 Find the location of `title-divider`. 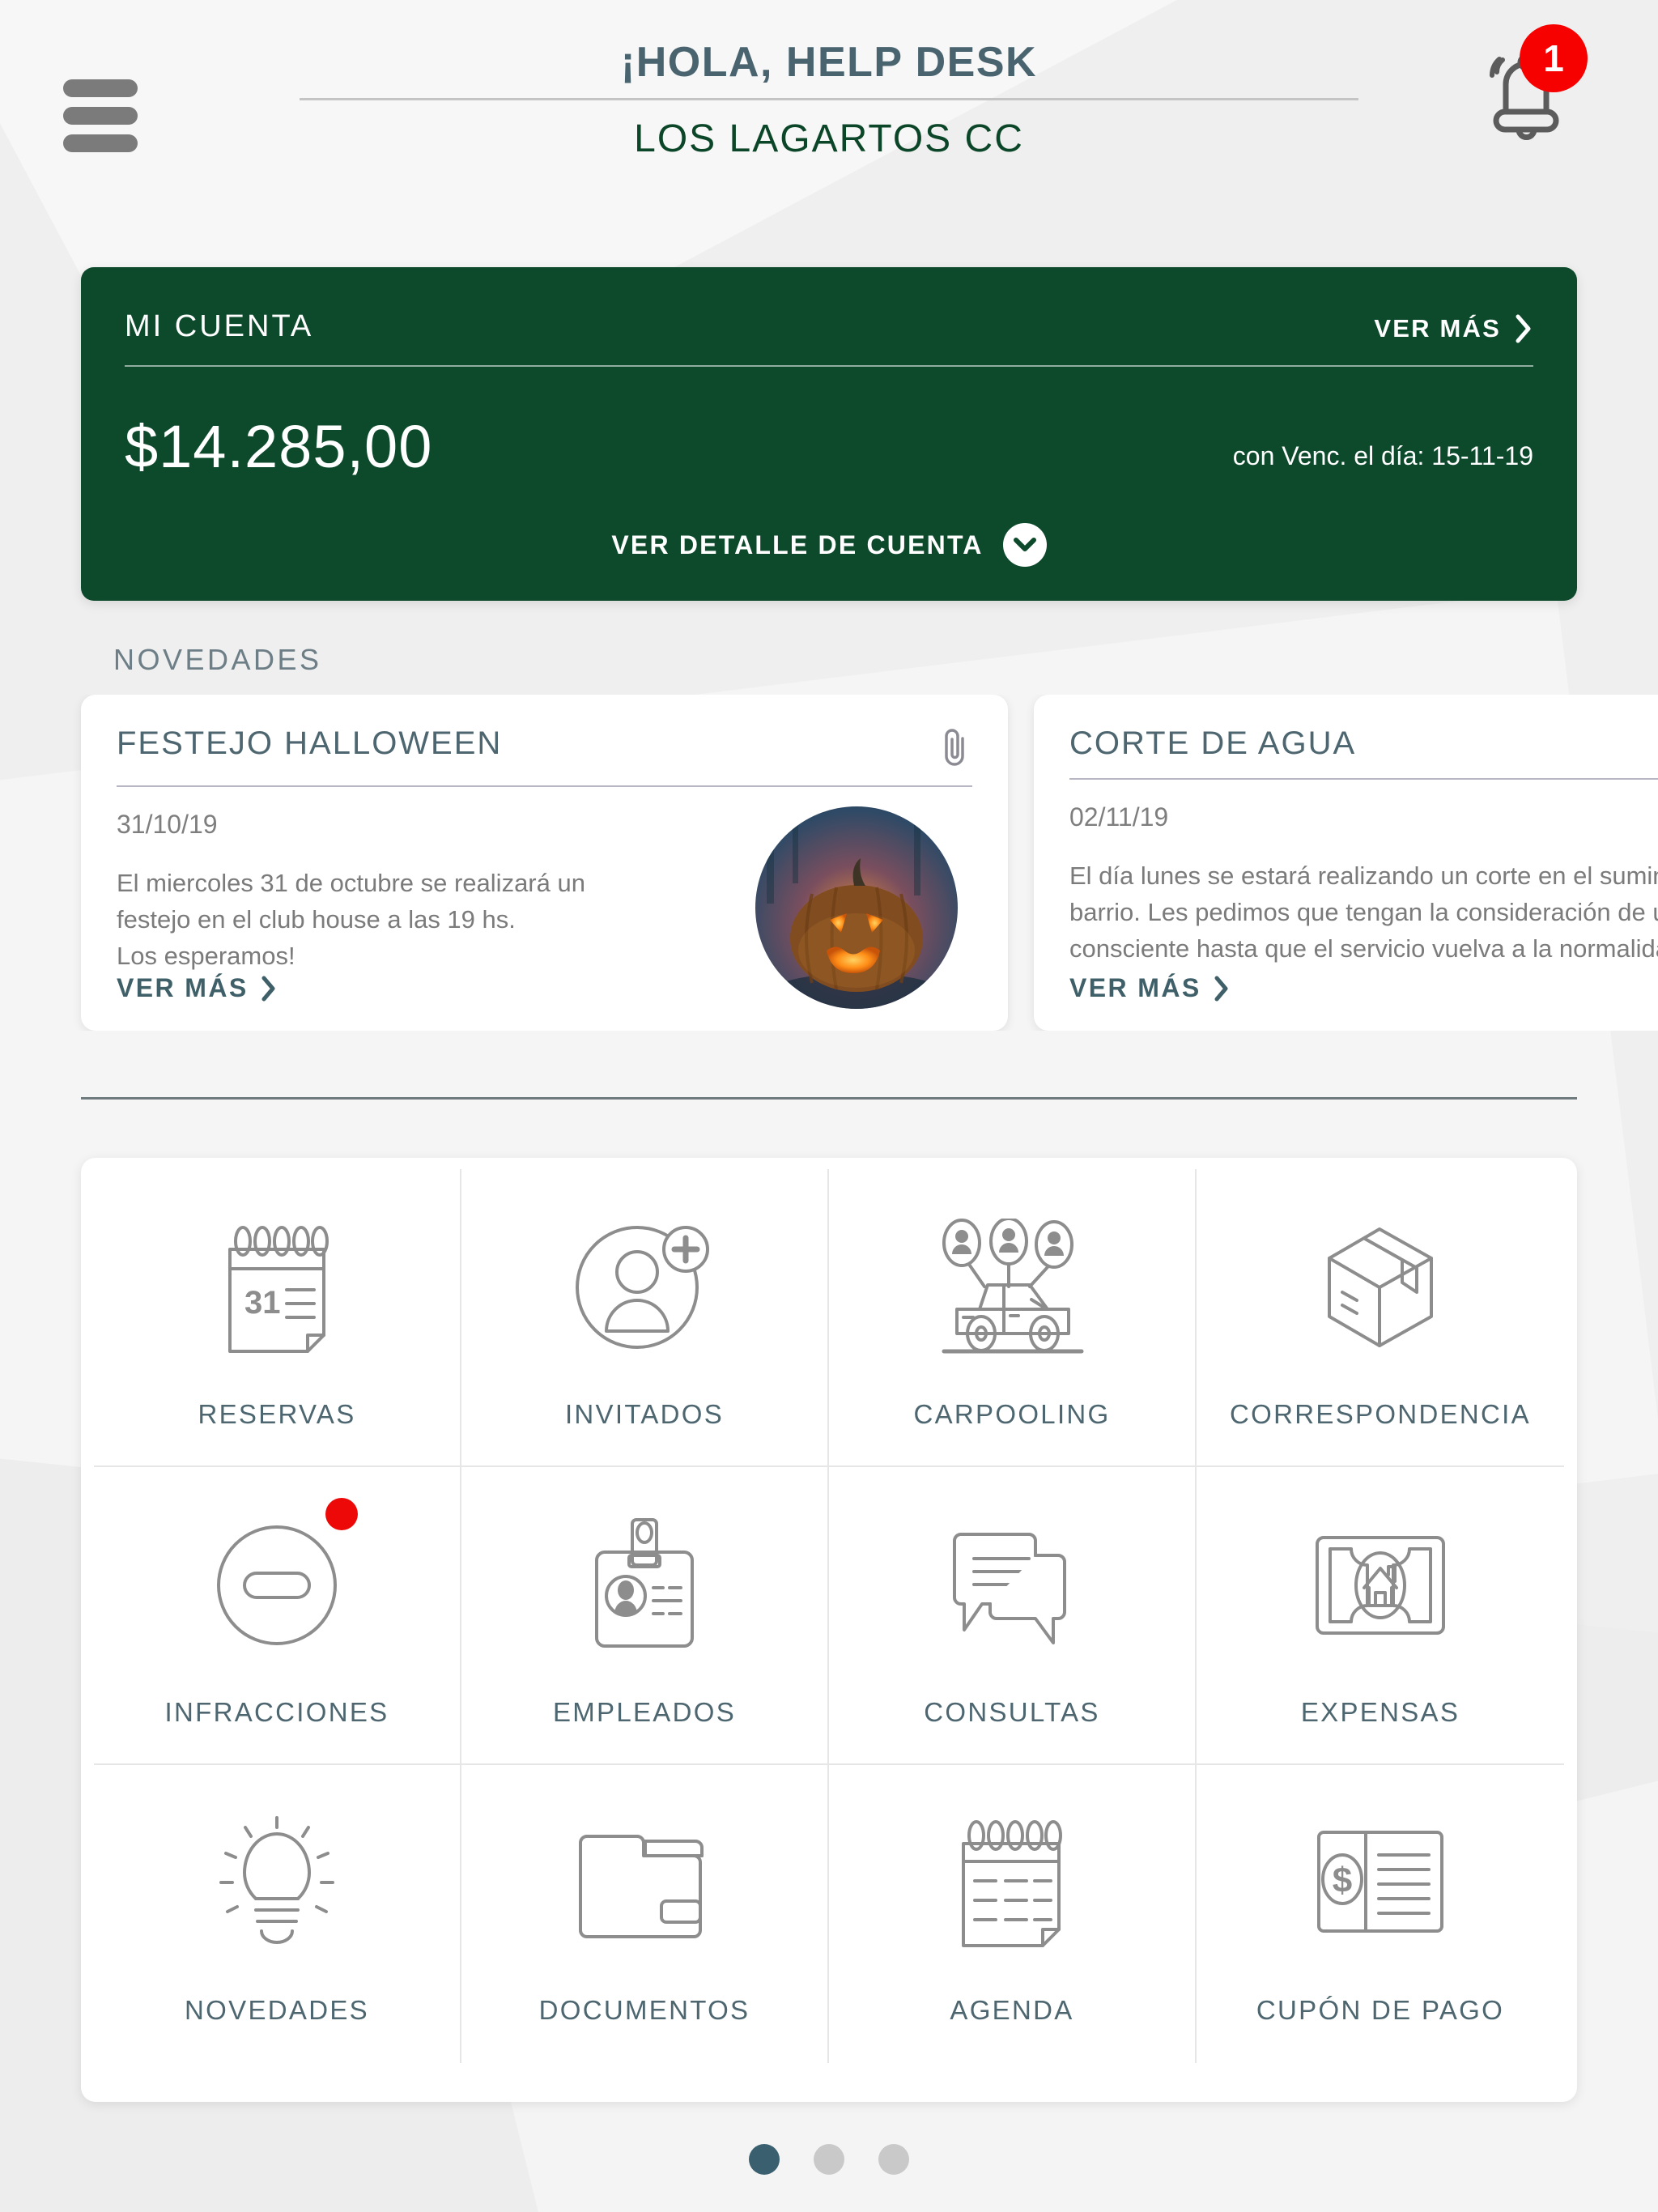

title-divider is located at coordinates (829, 99).